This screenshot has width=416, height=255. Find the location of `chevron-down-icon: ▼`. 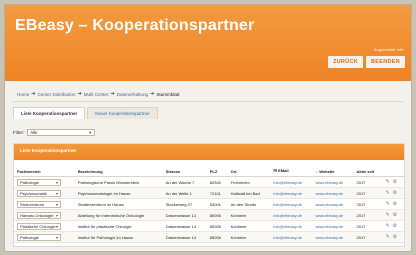

chevron-down-icon: ▼ is located at coordinates (90, 132).